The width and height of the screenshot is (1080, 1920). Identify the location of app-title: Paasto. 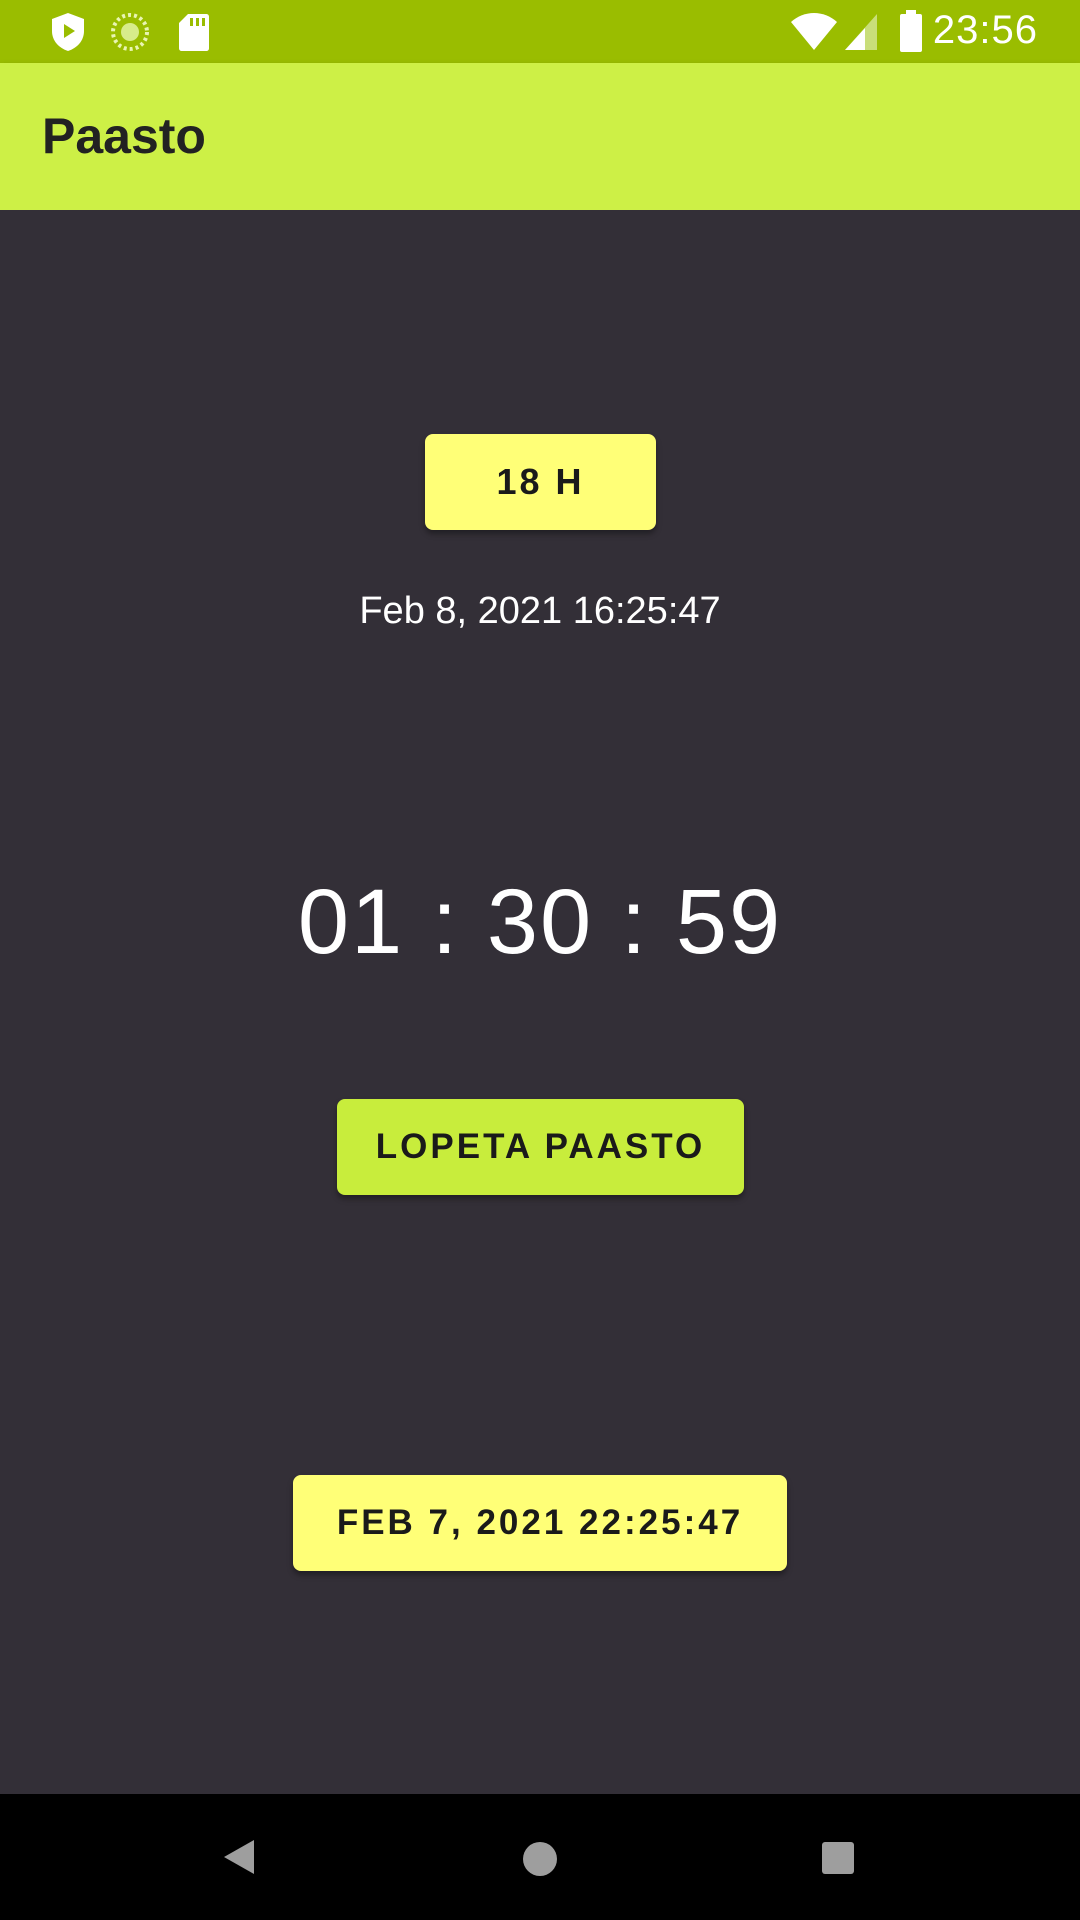
(124, 136).